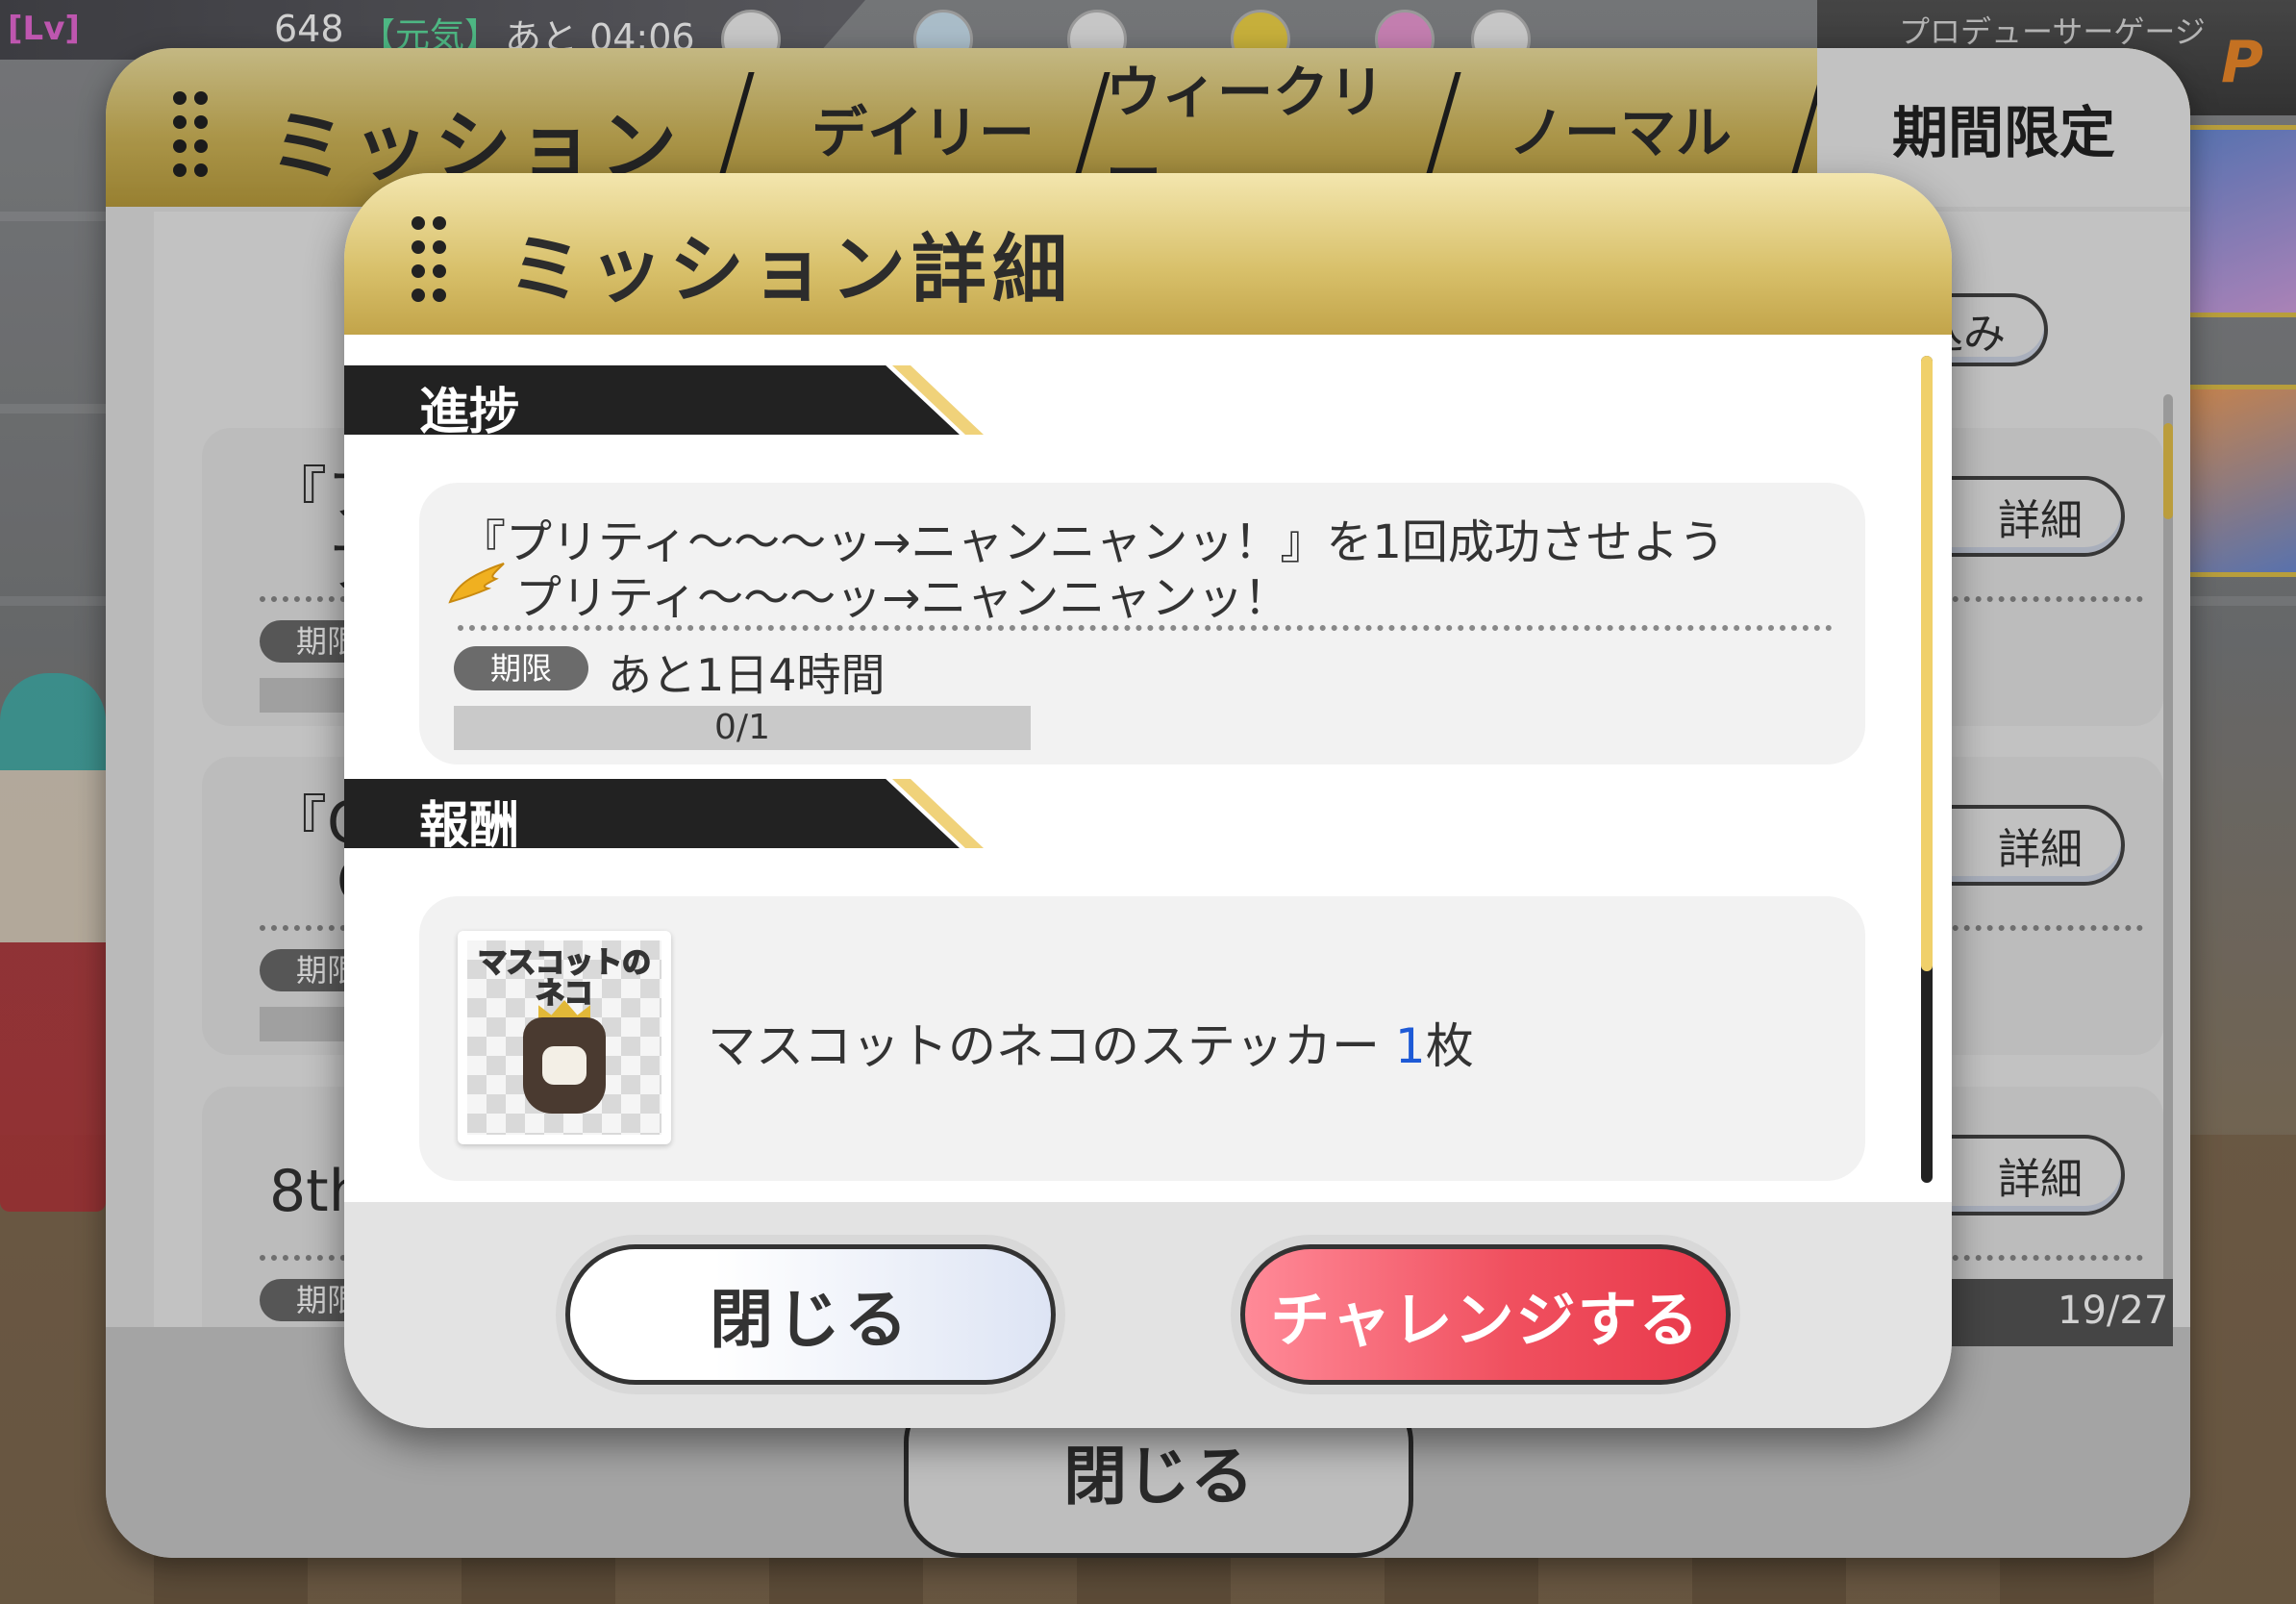 The height and width of the screenshot is (1604, 2296). Describe the element at coordinates (469, 826) in the screenshot. I see `reward-section-label: 報酬` at that location.